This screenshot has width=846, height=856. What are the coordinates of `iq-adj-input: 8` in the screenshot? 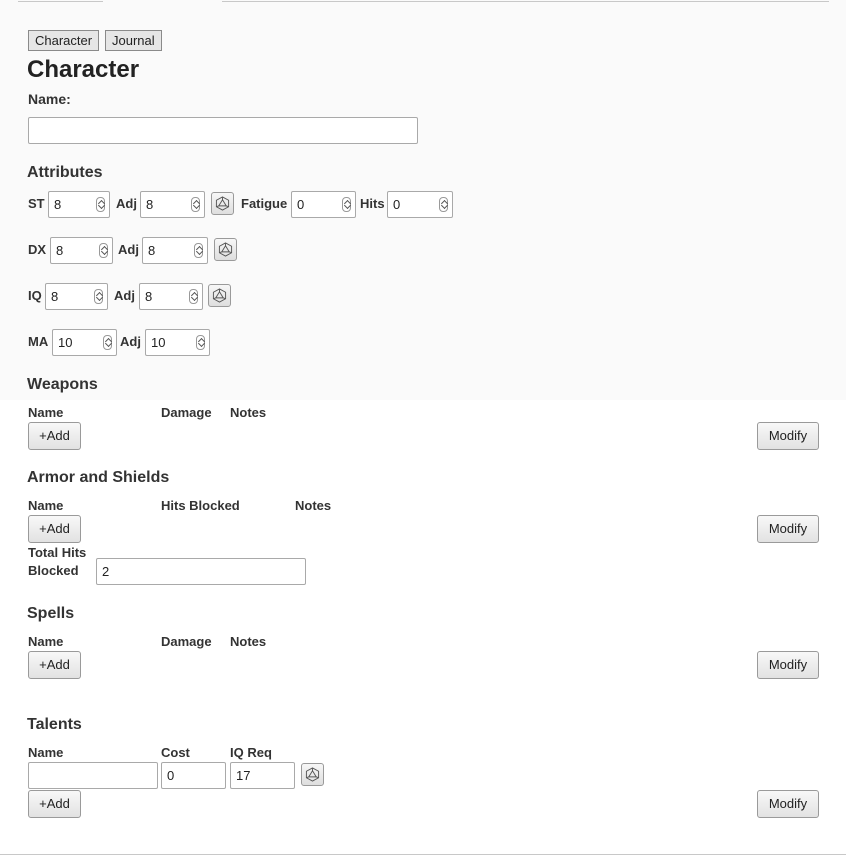 It's located at (171, 296).